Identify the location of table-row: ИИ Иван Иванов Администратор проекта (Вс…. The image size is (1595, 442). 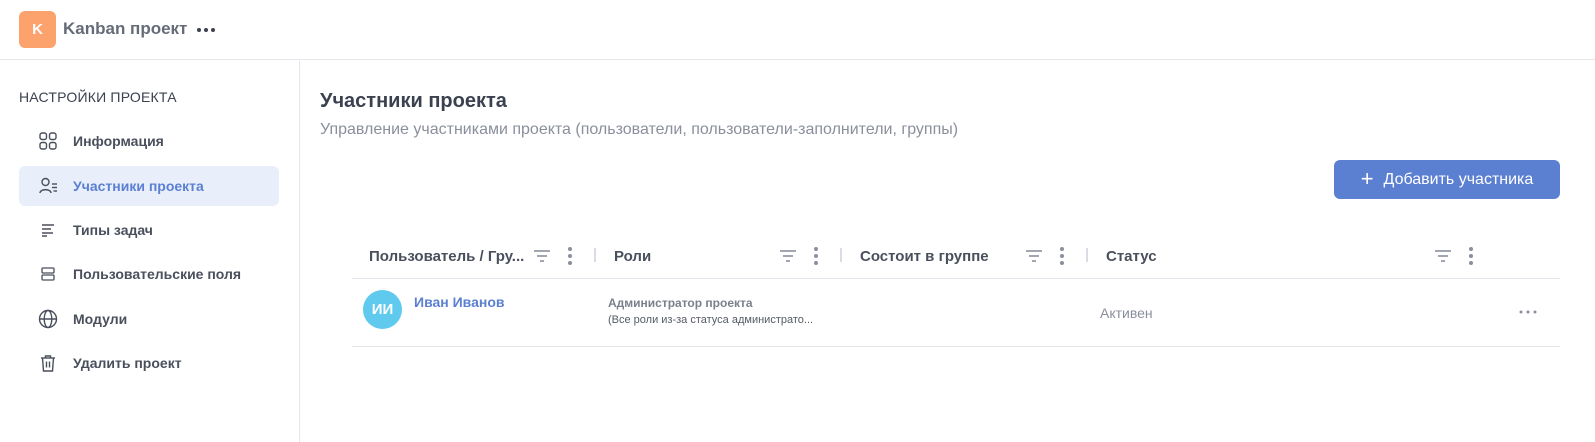
(956, 313).